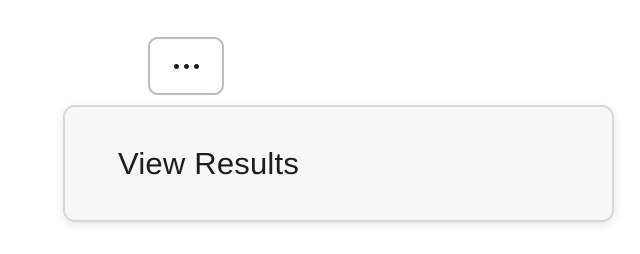 Image resolution: width=640 pixels, height=254 pixels. Describe the element at coordinates (209, 163) in the screenshot. I see `menu-item-label: View Results` at that location.